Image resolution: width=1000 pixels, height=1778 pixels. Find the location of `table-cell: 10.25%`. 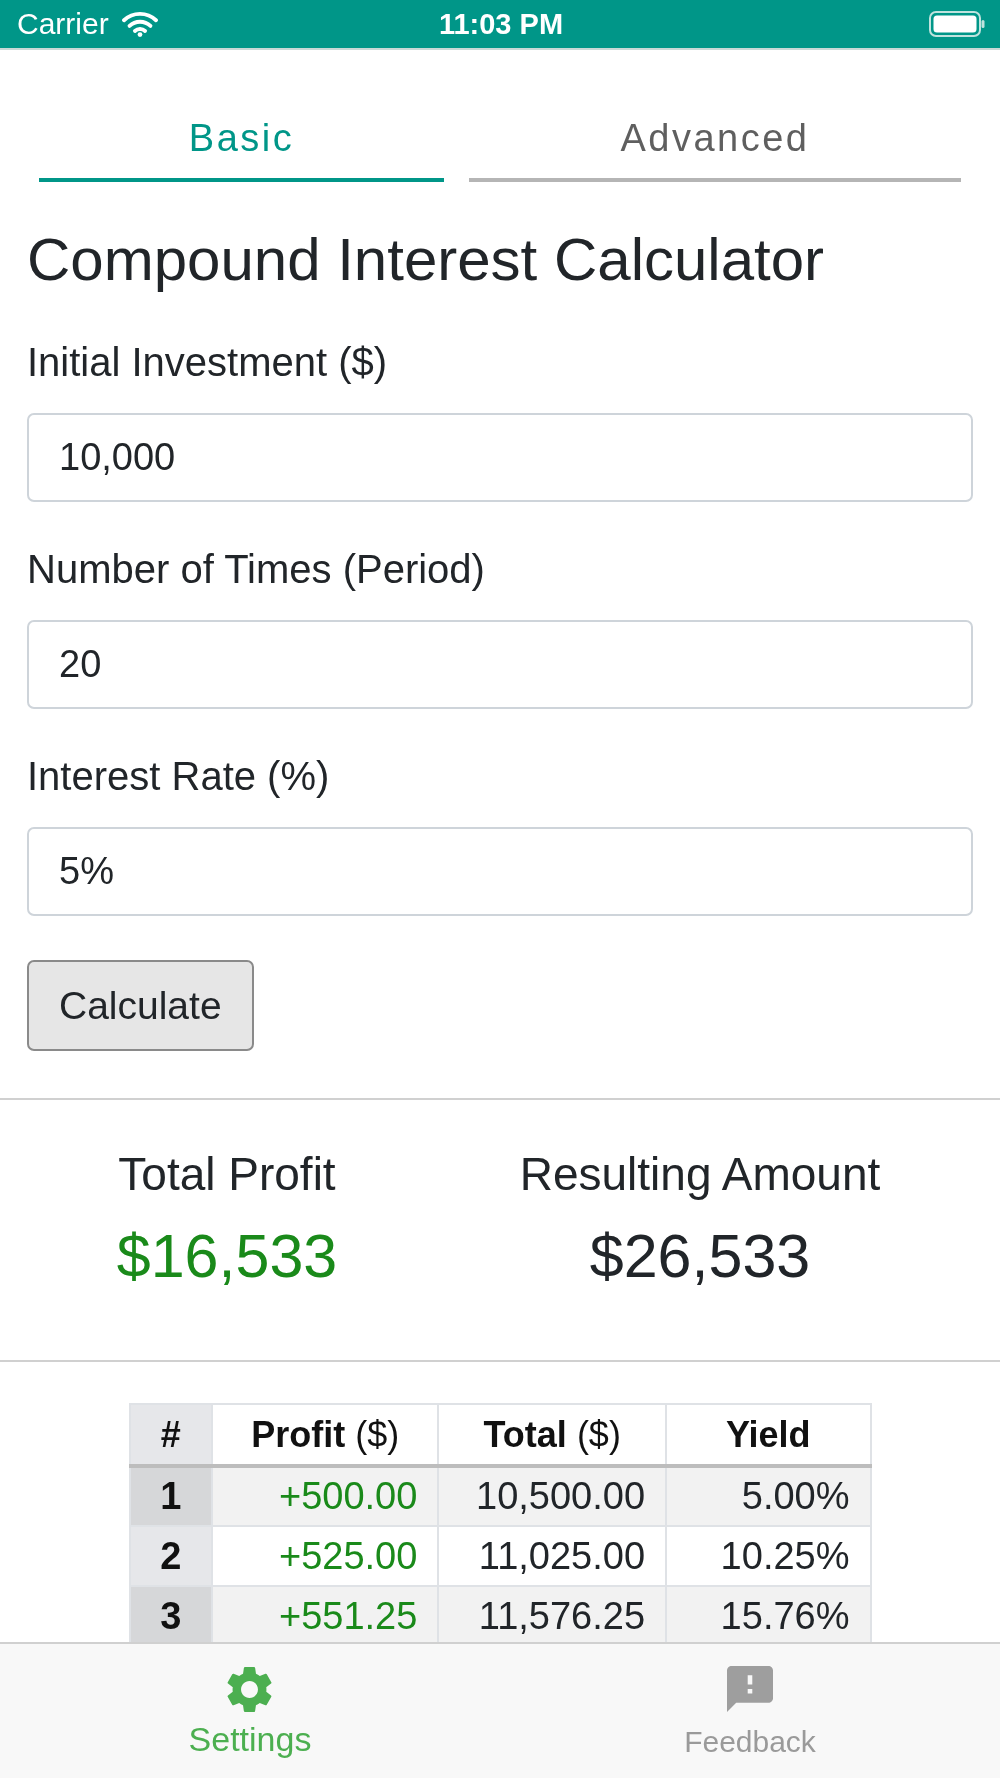

table-cell: 10.25% is located at coordinates (768, 1556).